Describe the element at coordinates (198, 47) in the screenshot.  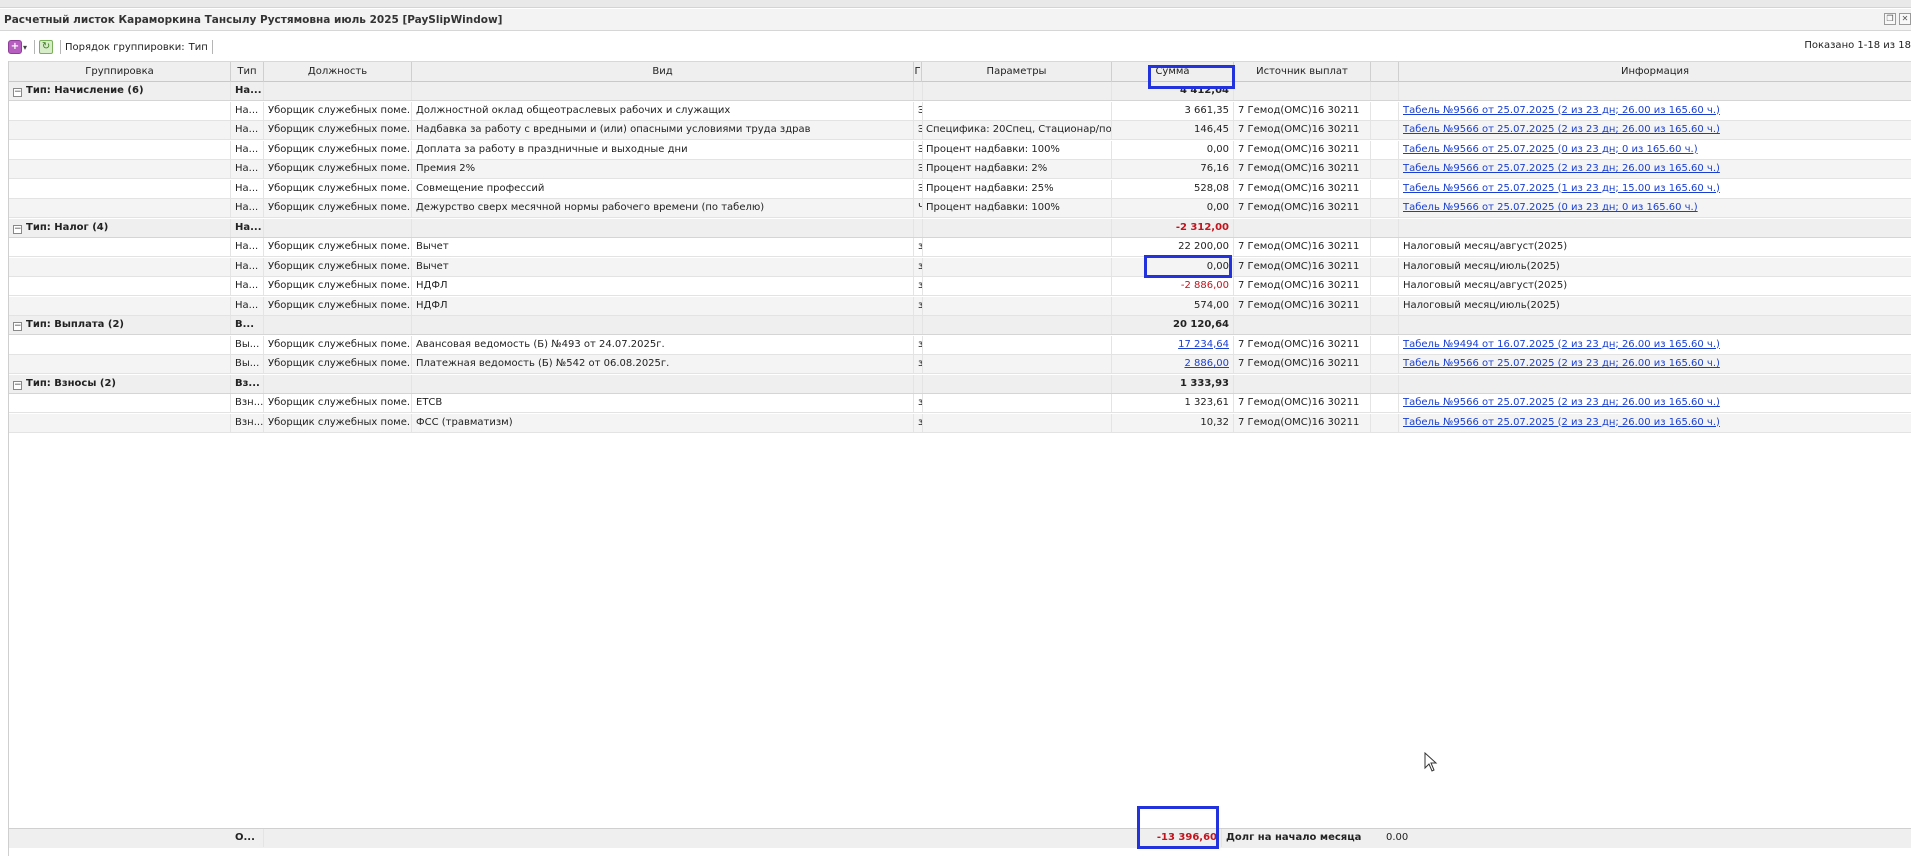
I see `grouping-order-value: Тип` at that location.